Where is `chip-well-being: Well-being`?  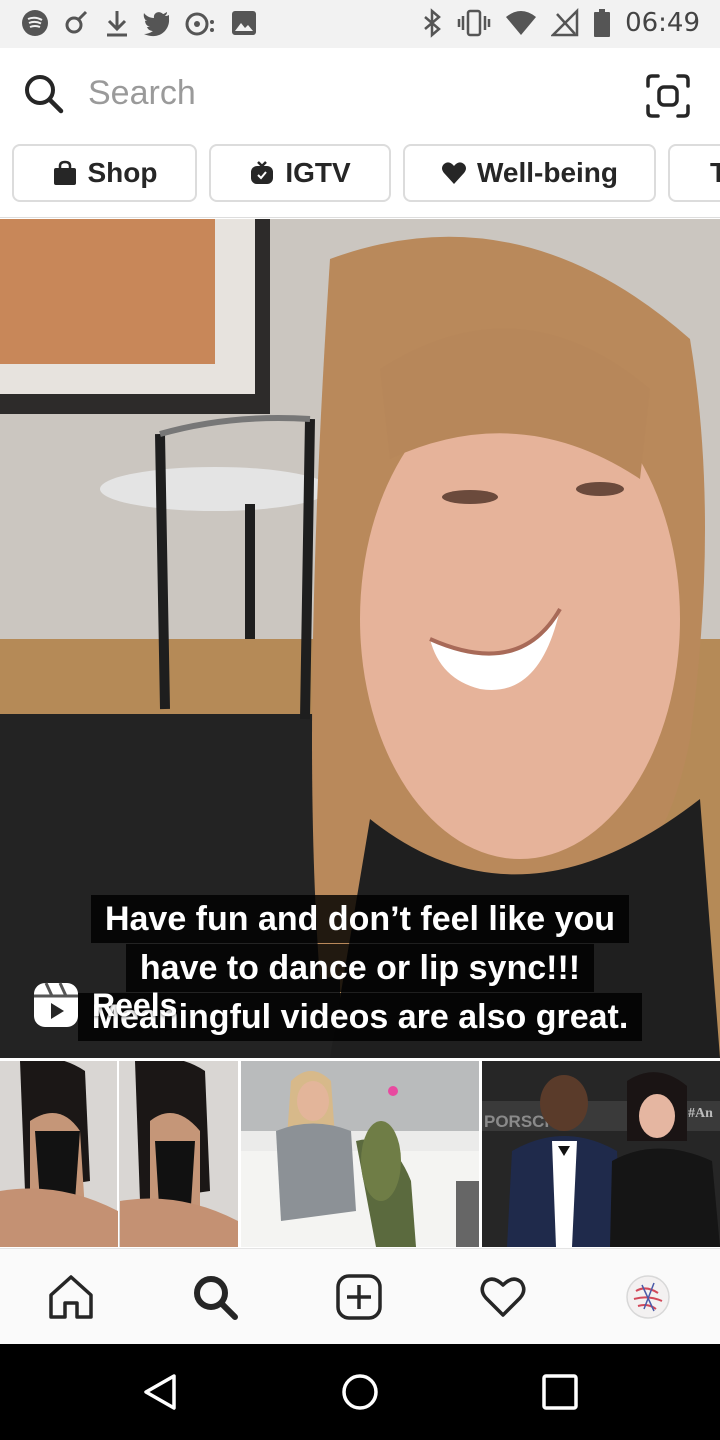
chip-well-being: Well-being is located at coordinates (529, 173).